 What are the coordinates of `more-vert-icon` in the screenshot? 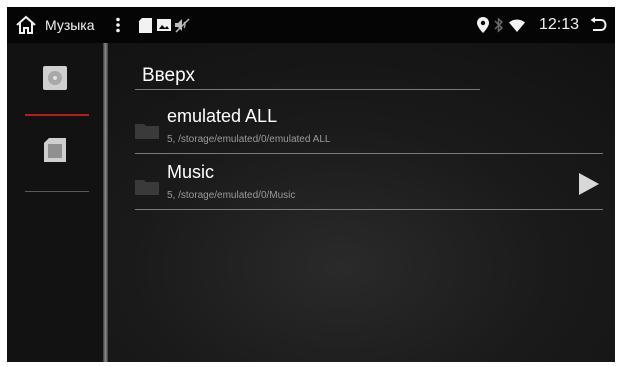 It's located at (118, 25).